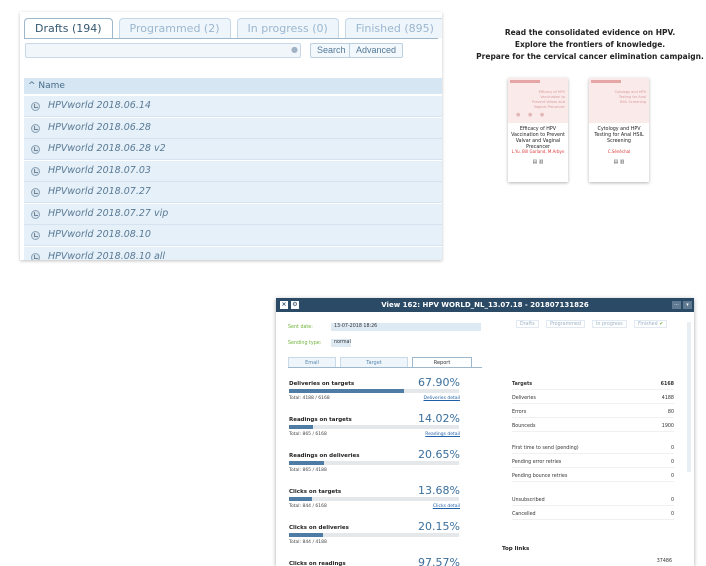 The width and height of the screenshot is (706, 566). I want to click on search-row: ● Search Advanced, so click(230, 52).